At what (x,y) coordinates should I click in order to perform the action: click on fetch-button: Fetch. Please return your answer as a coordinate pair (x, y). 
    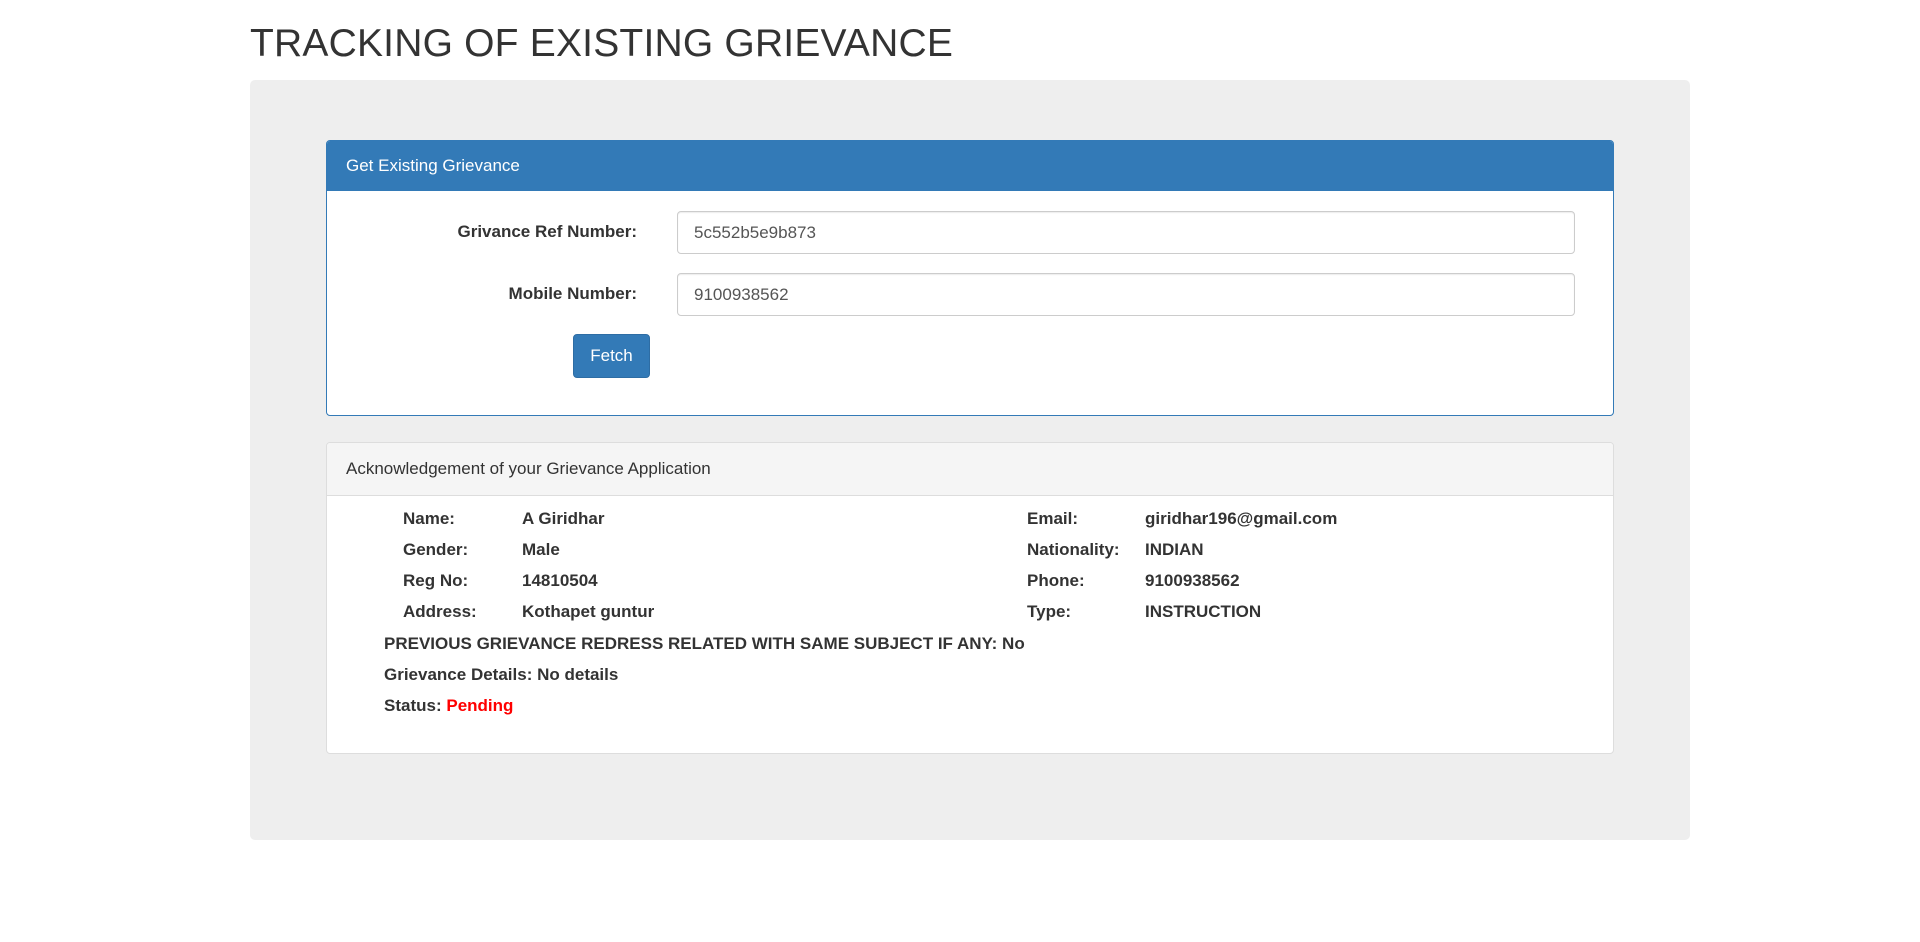
    Looking at the image, I should click on (611, 356).